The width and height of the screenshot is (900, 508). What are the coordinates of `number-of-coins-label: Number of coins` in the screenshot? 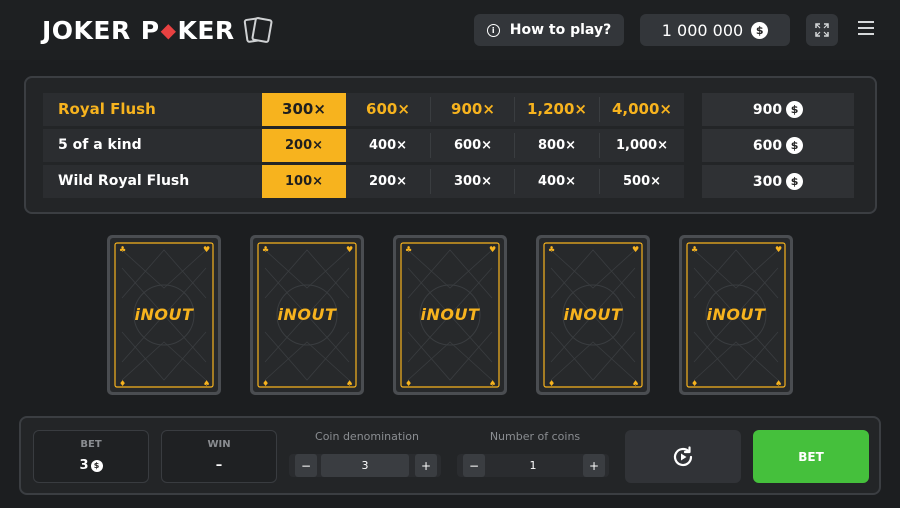 It's located at (535, 436).